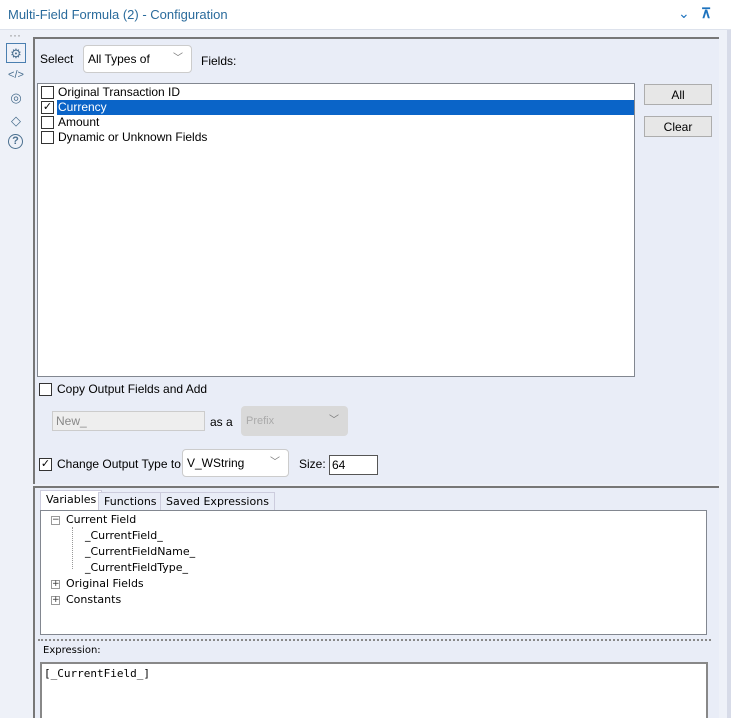 This screenshot has width=731, height=718. What do you see at coordinates (16, 53) in the screenshot?
I see `gear-icon: ⚙` at bounding box center [16, 53].